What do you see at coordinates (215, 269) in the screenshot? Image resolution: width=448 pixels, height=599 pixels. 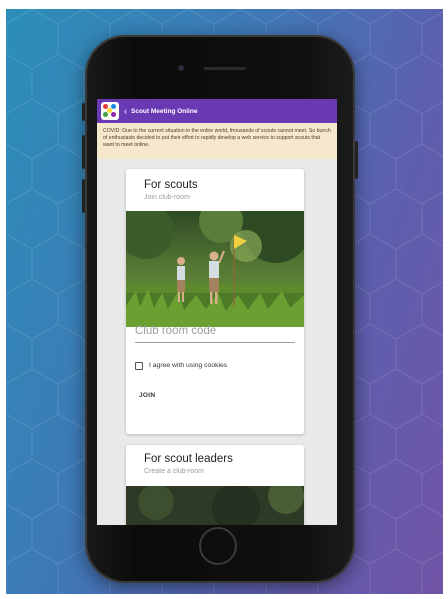 I see `scouts-photo` at bounding box center [215, 269].